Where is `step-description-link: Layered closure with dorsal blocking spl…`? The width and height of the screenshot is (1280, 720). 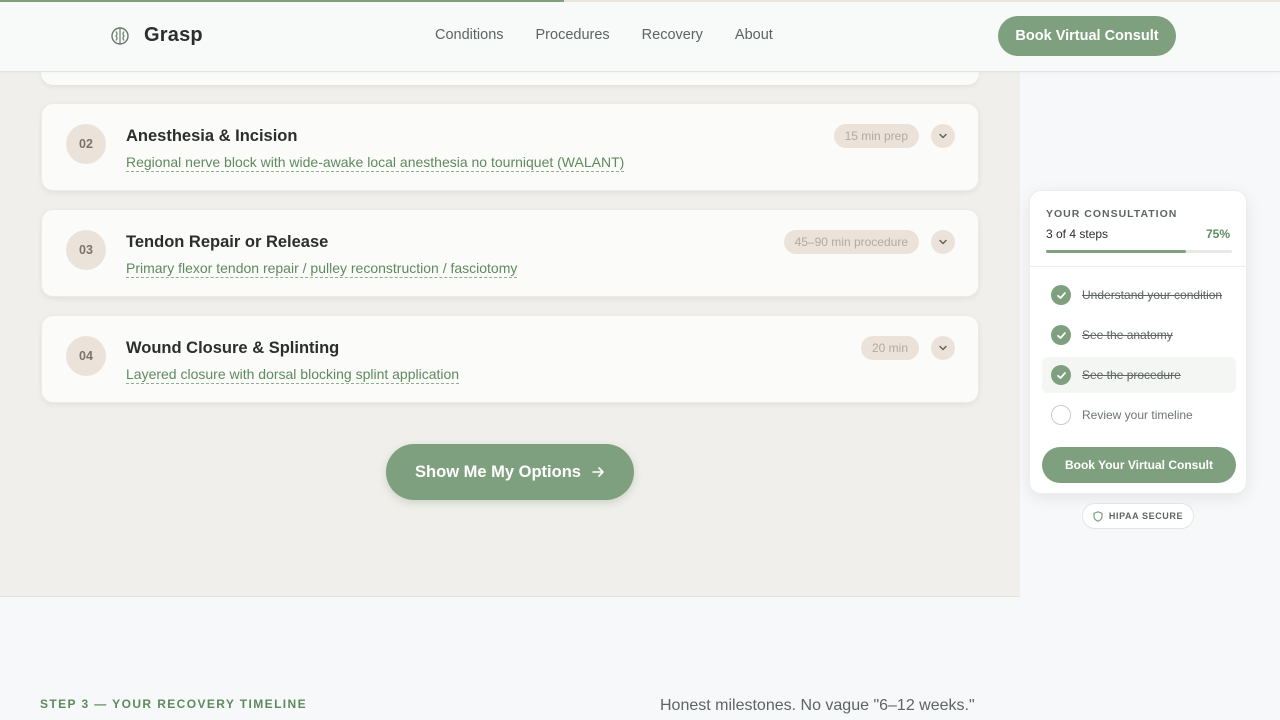 step-description-link: Layered closure with dorsal blocking spl… is located at coordinates (293, 375).